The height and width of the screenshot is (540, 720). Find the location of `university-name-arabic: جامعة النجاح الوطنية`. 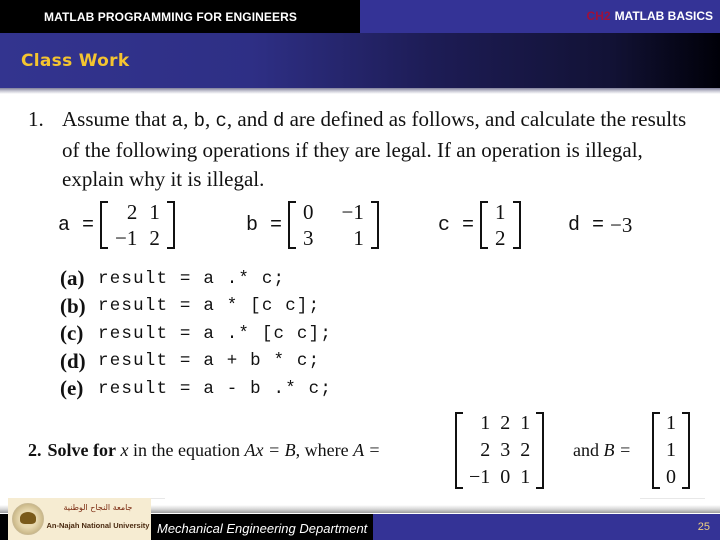

university-name-arabic: جامعة النجاح الوطنية is located at coordinates (98, 507).